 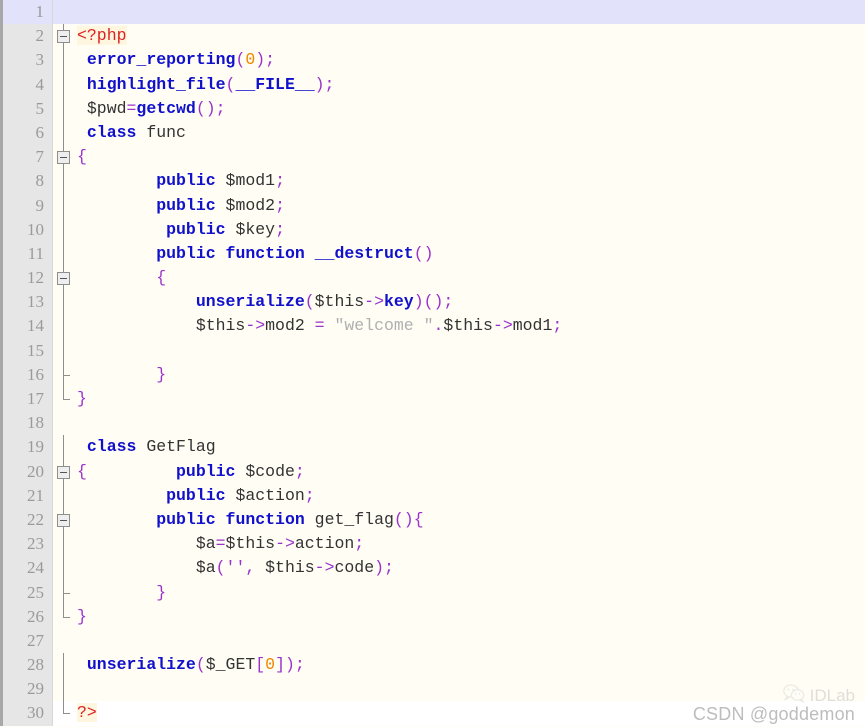 I want to click on code-line: 12 {, so click(x=432, y=278).